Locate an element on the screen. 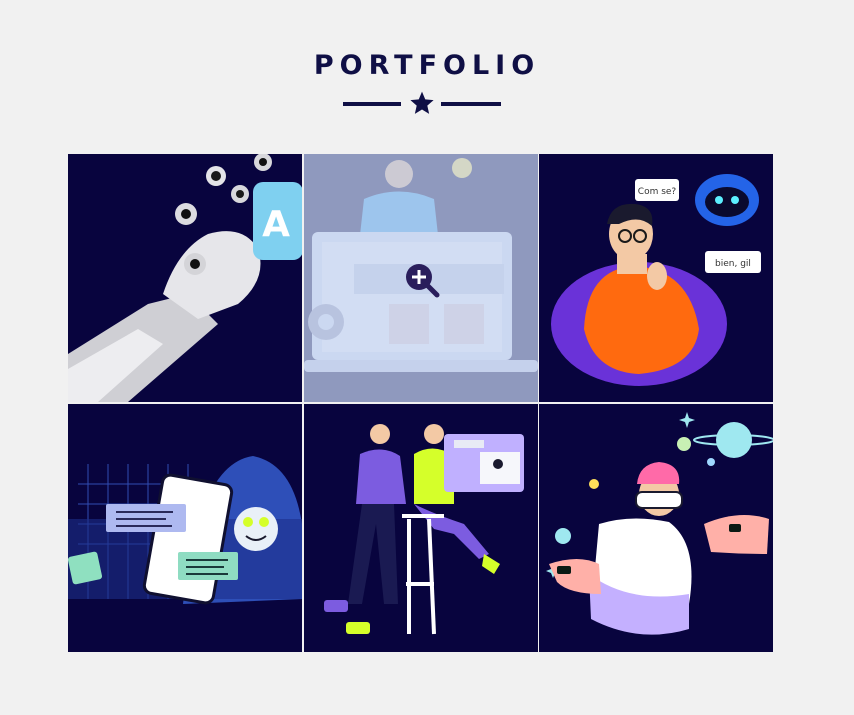 The width and height of the screenshot is (854, 715). title-divider is located at coordinates (422, 104).